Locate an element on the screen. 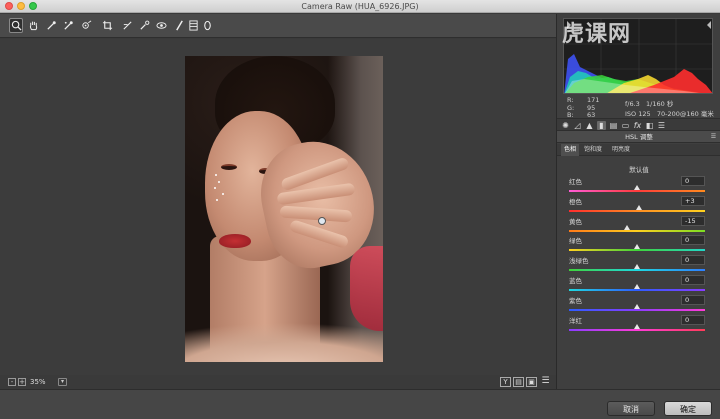 The width and height of the screenshot is (720, 419). dialog-footer: 取消 确定 is located at coordinates (360, 404).